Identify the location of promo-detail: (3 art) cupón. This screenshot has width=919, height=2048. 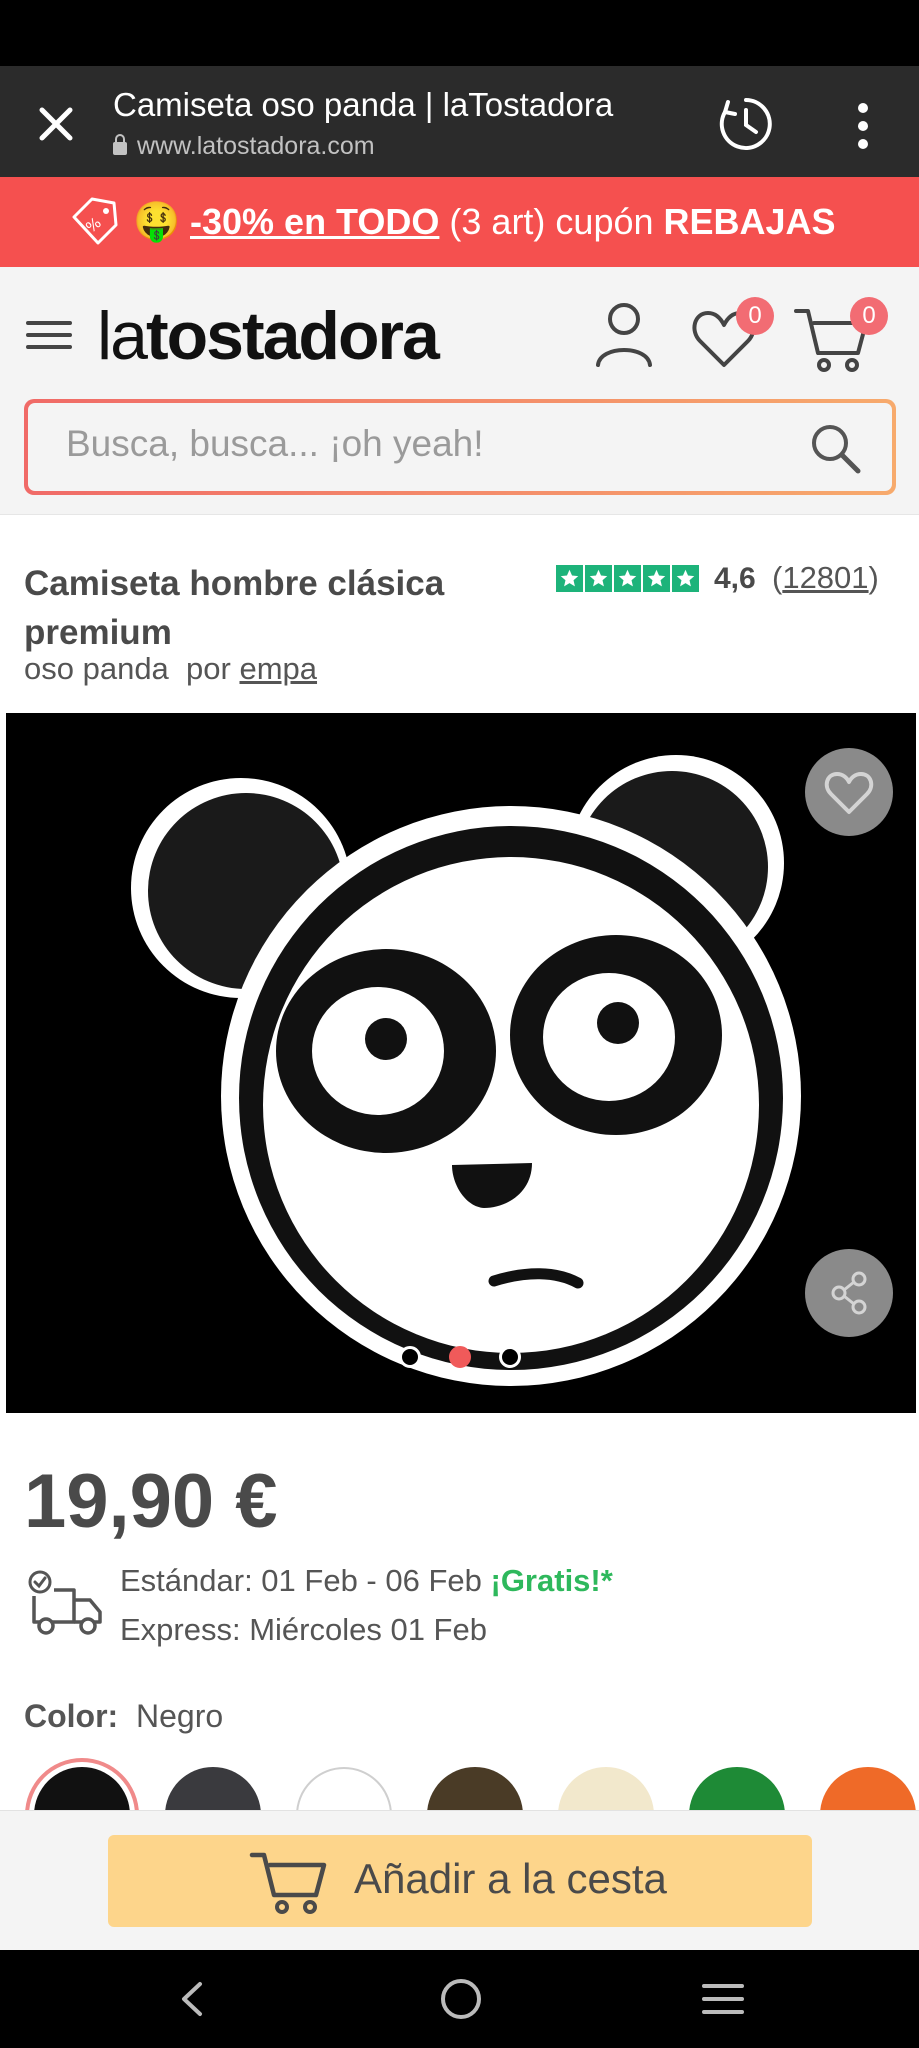
(551, 221).